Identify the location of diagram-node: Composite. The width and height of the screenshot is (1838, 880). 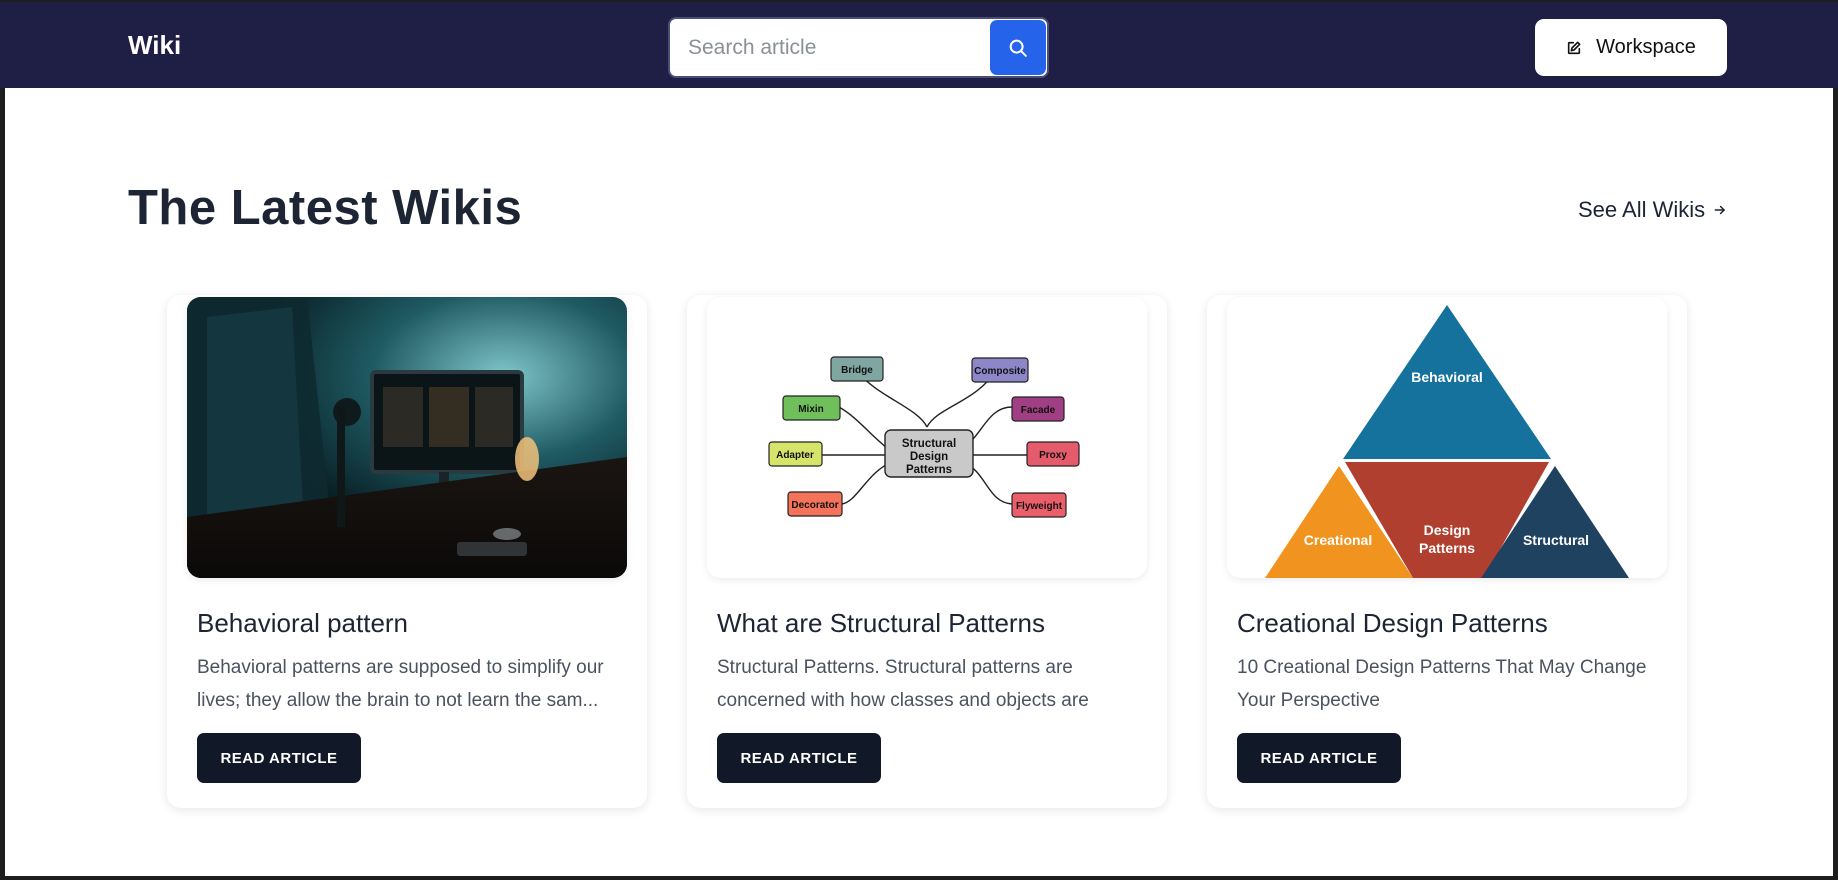
(1000, 371).